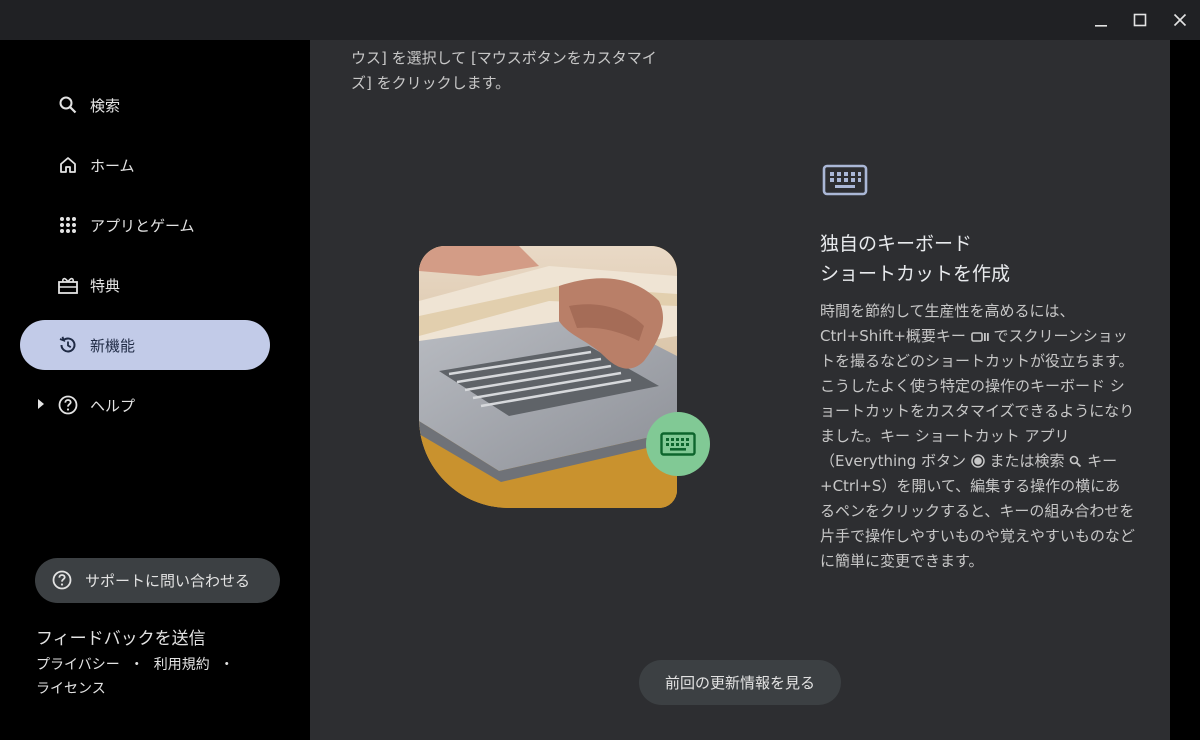  I want to click on minimize-icon, so click(1101, 26).